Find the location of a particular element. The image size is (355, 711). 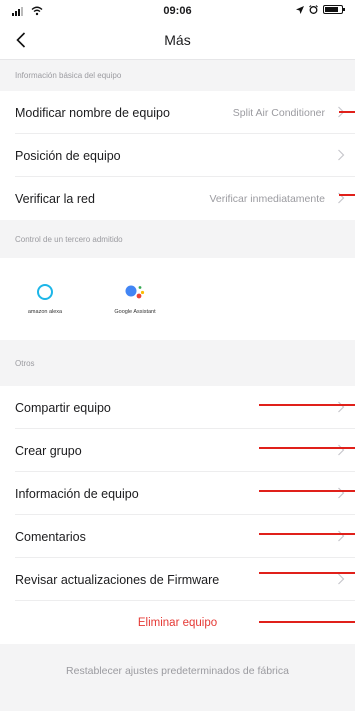

row-value: Verificar inmediatamente is located at coordinates (267, 198).